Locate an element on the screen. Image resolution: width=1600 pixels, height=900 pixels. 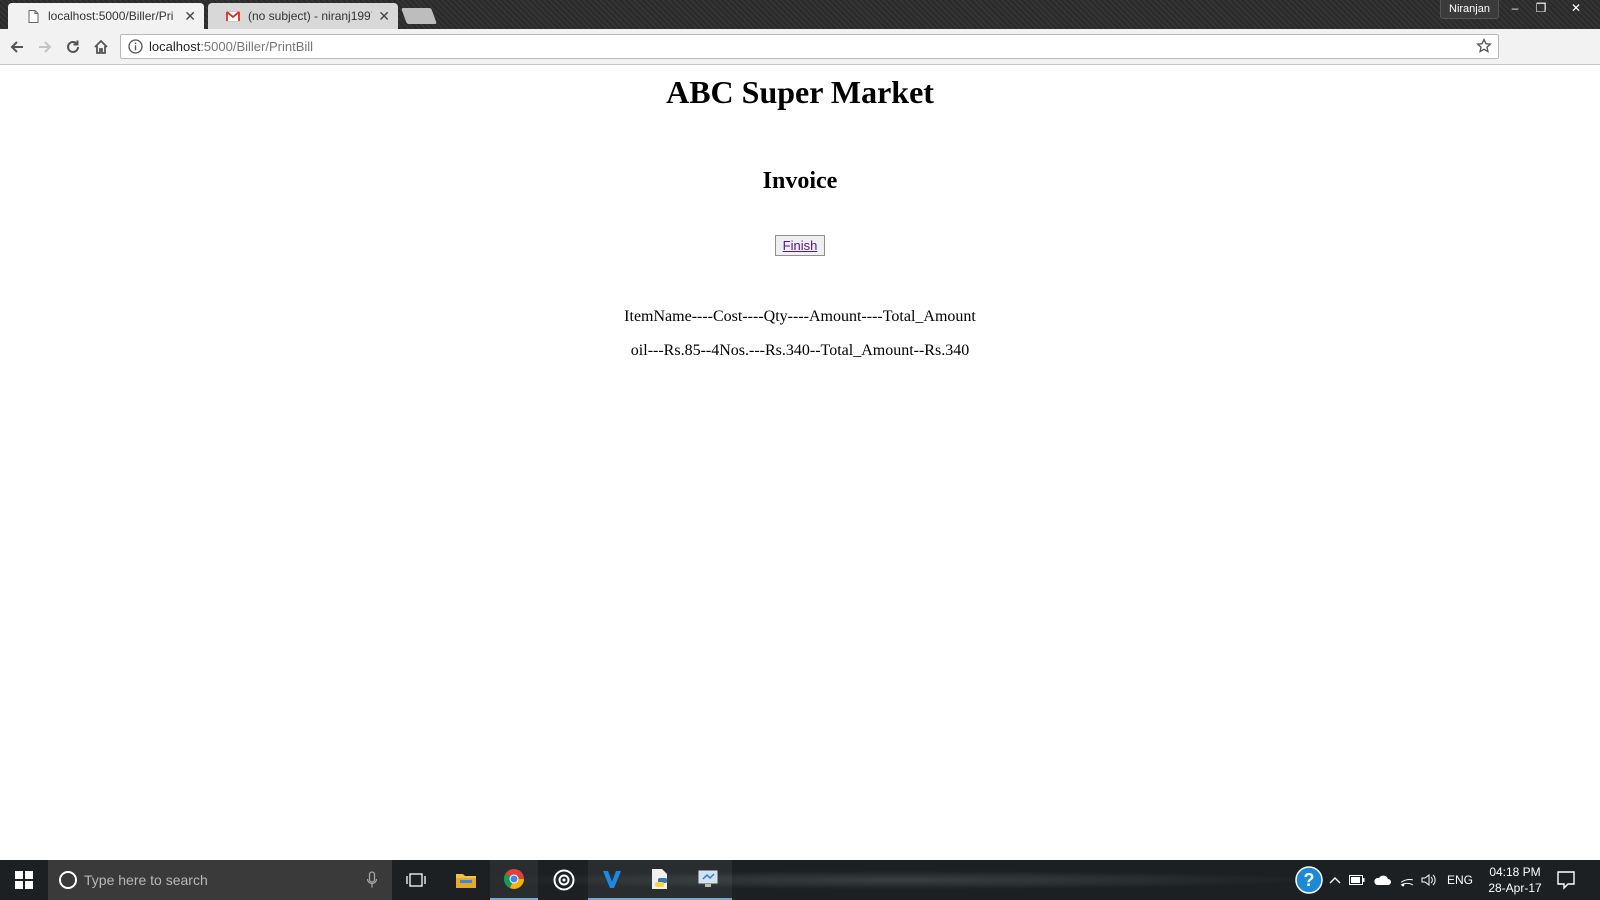
url-host: localhost is located at coordinates (175, 46).